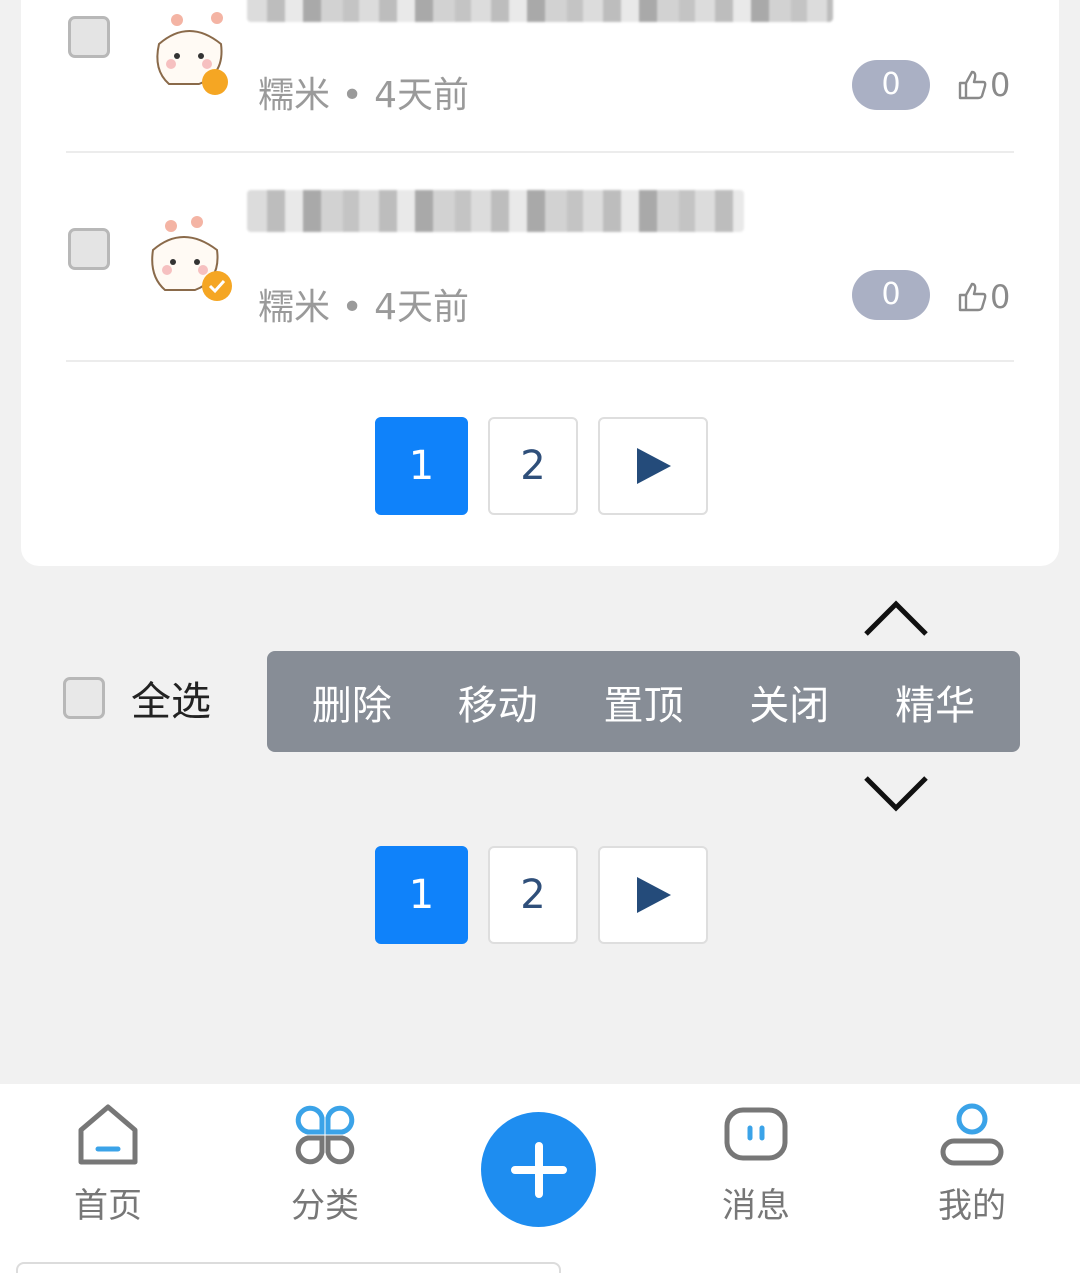 The width and height of the screenshot is (1080, 1273). I want to click on plus-icon, so click(538, 1169).